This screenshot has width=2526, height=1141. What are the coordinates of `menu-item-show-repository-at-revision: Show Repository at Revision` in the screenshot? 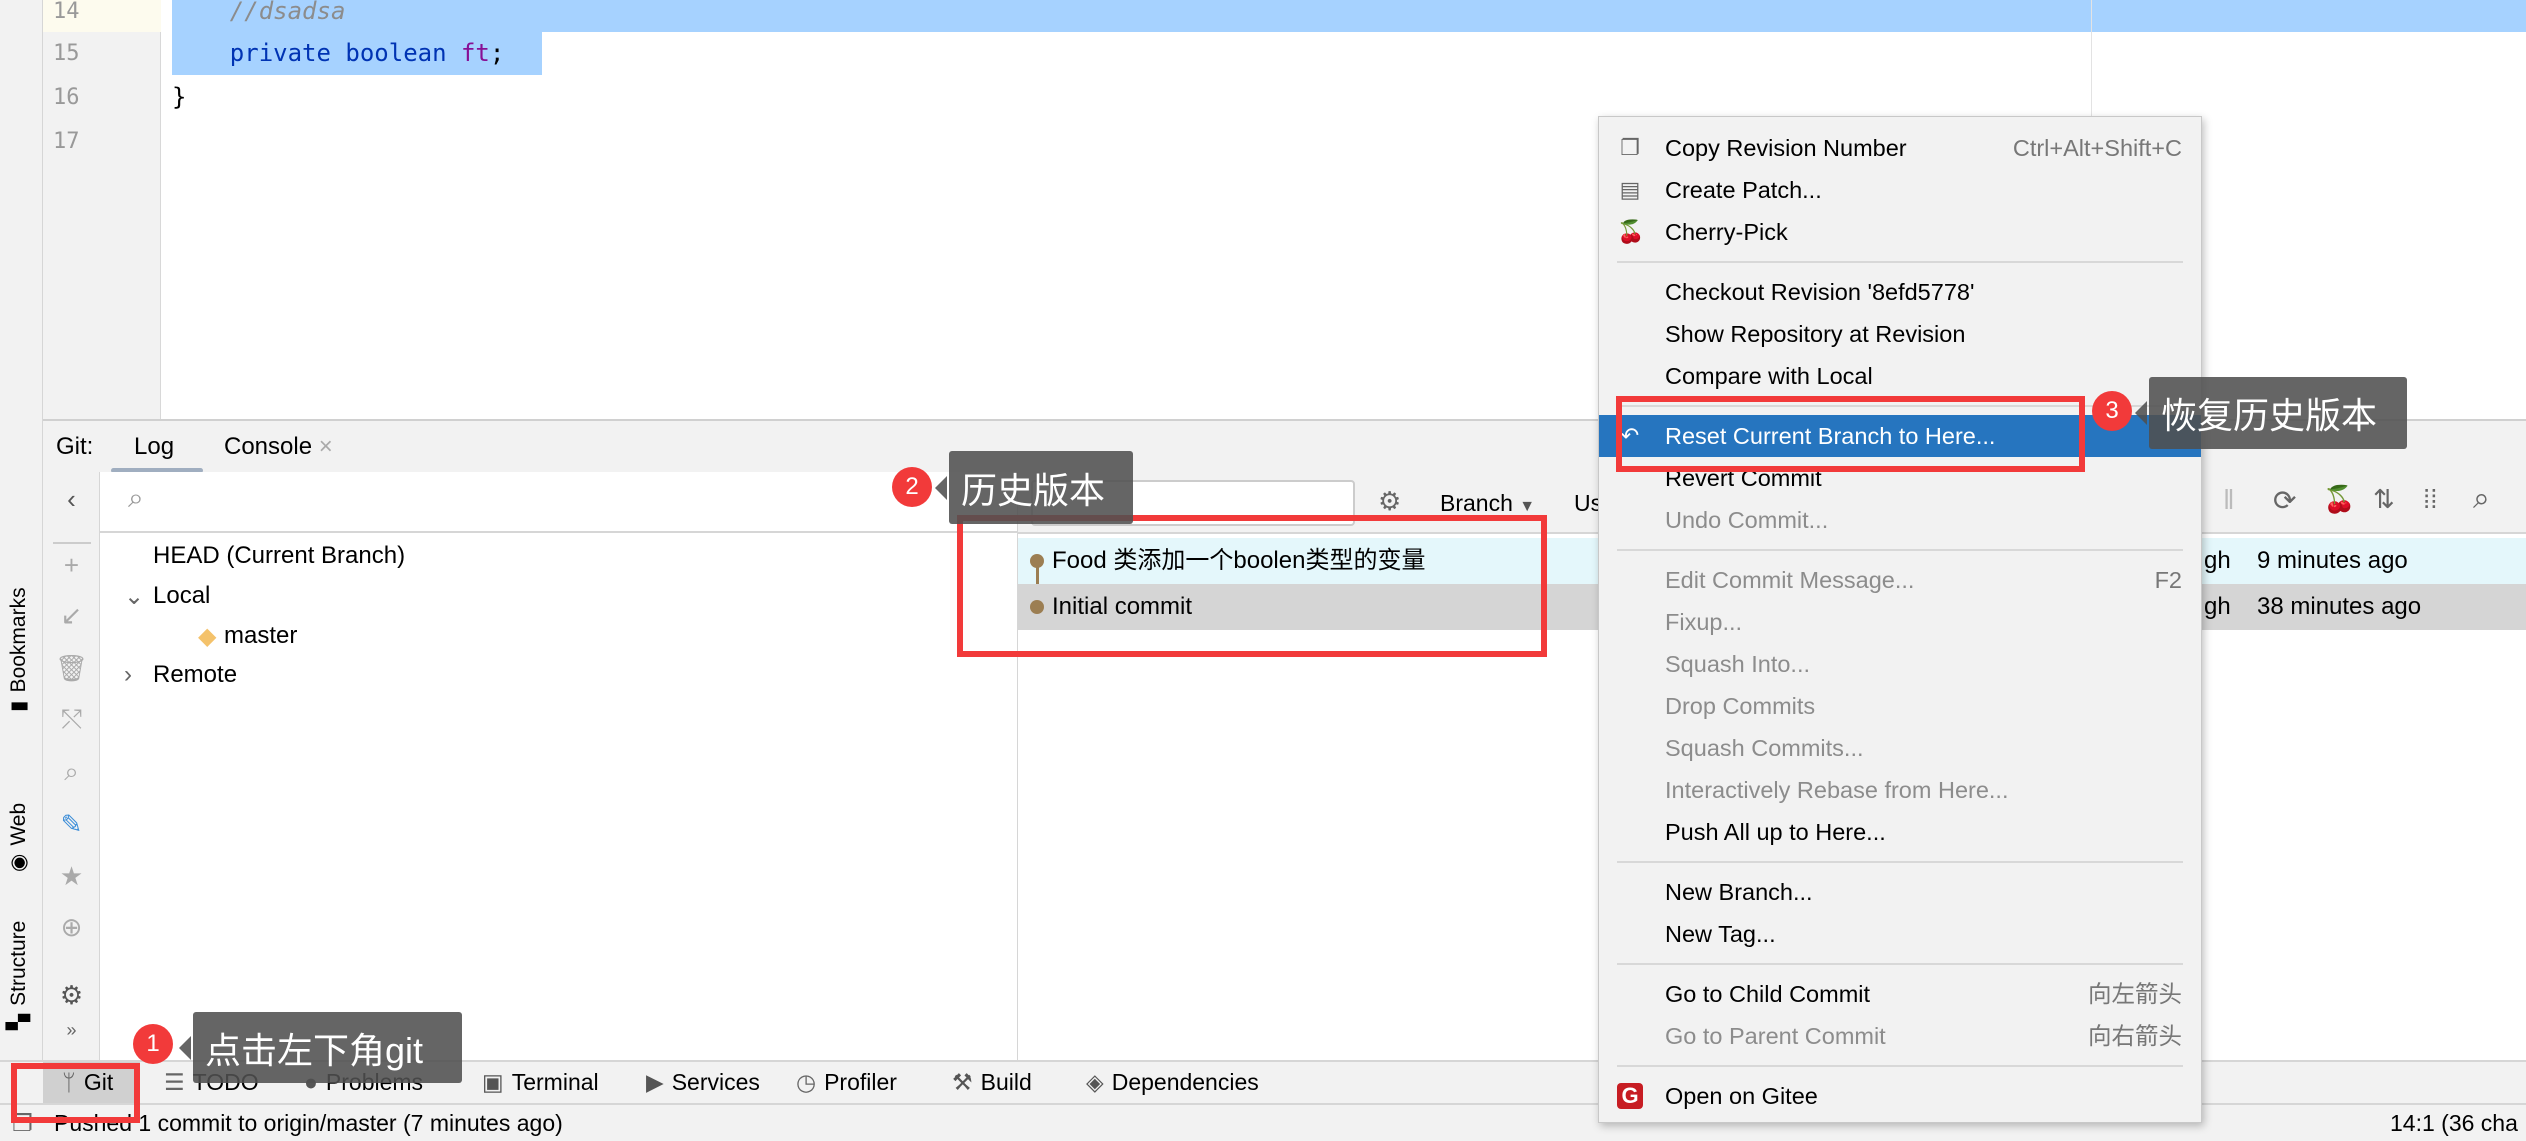 It's located at (1900, 334).